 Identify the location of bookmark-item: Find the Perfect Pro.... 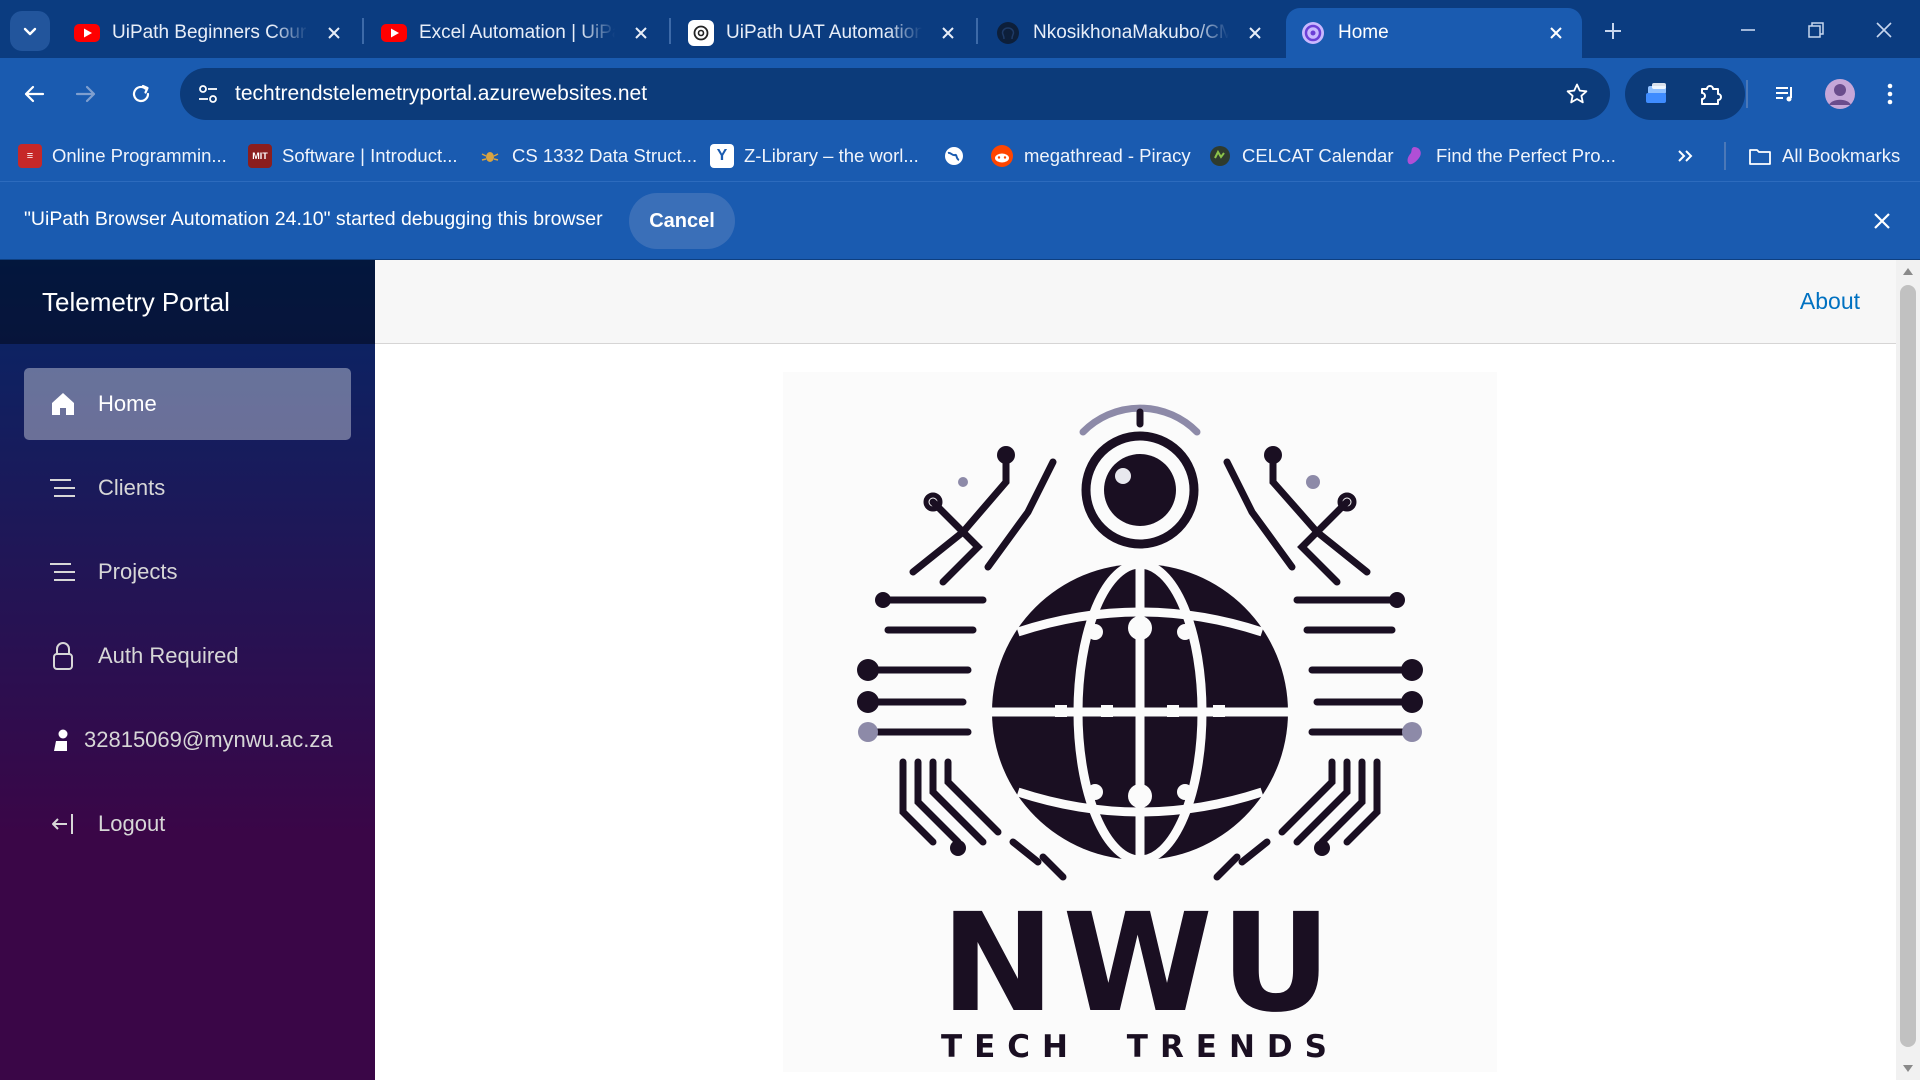
(1509, 156).